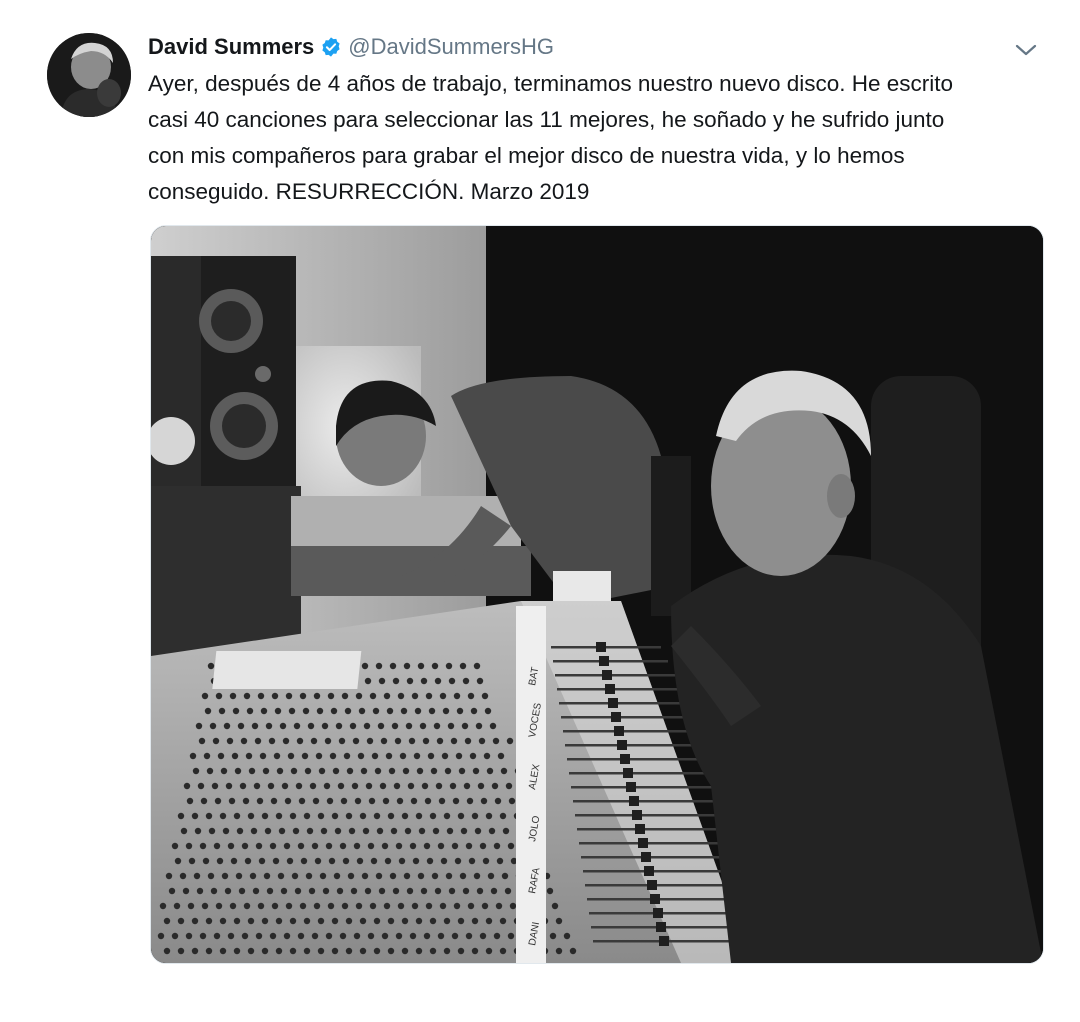  What do you see at coordinates (331, 47) in the screenshot?
I see `verified-badge-icon` at bounding box center [331, 47].